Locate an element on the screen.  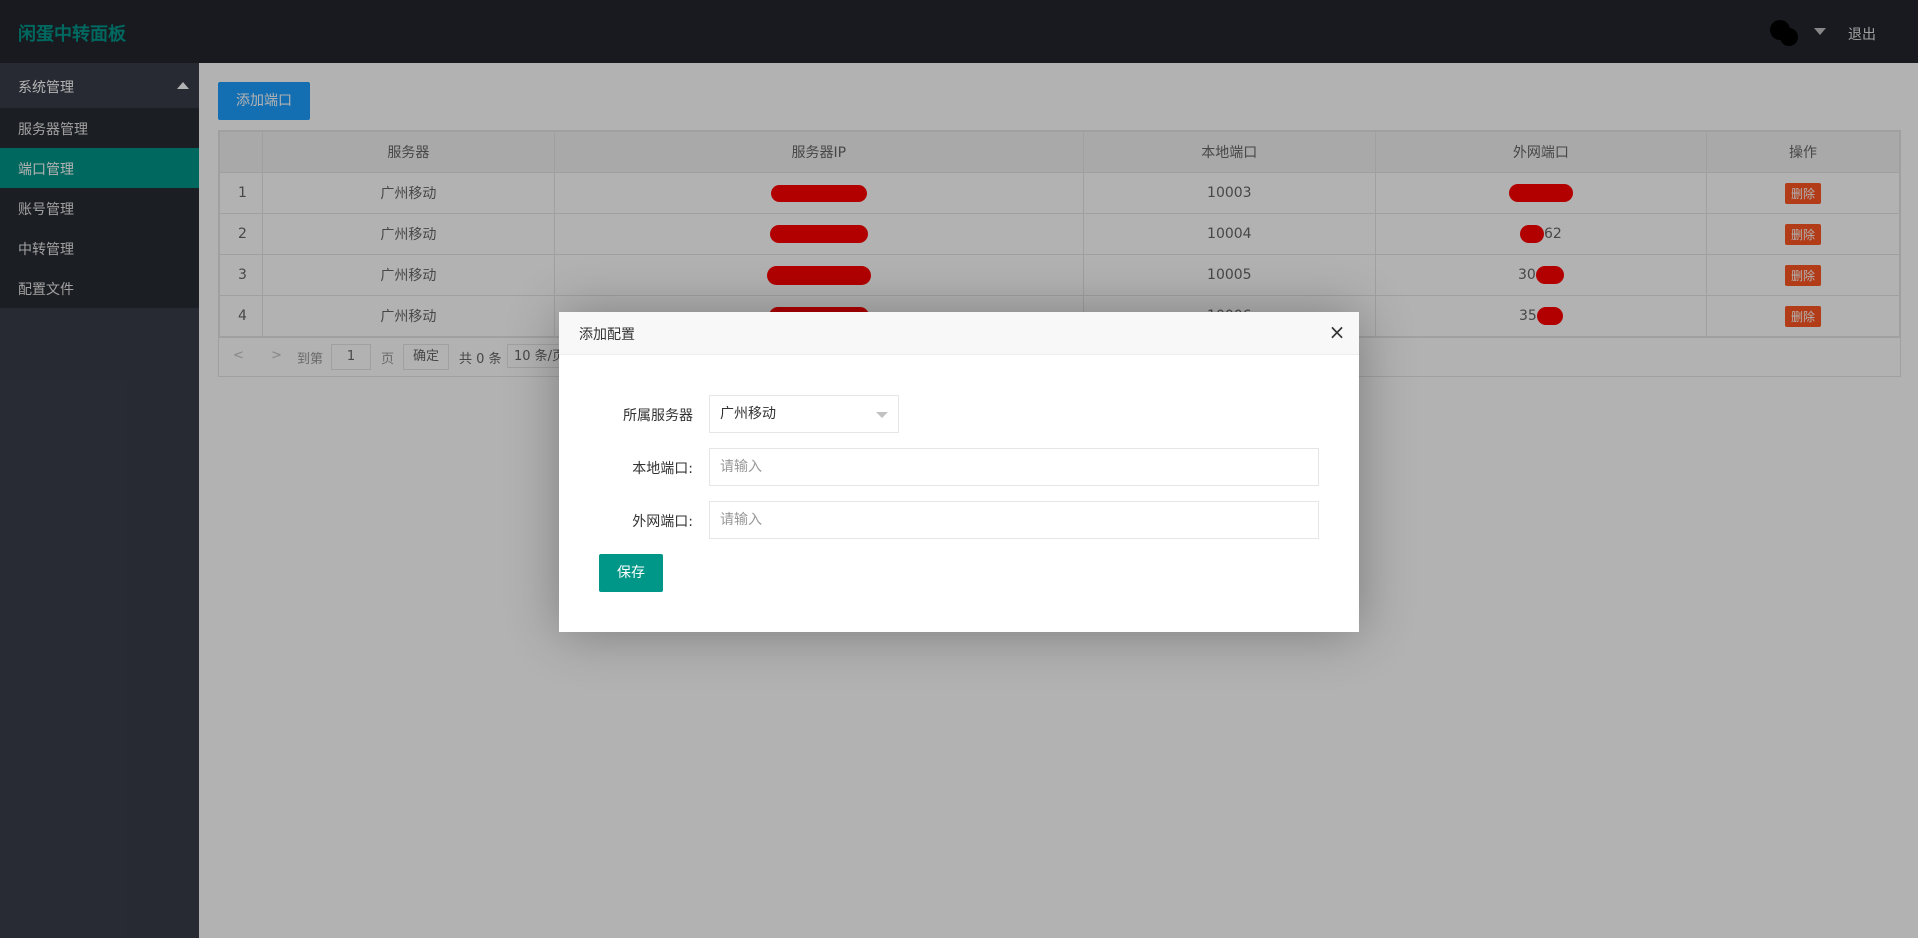
local-port-input is located at coordinates (1014, 467).